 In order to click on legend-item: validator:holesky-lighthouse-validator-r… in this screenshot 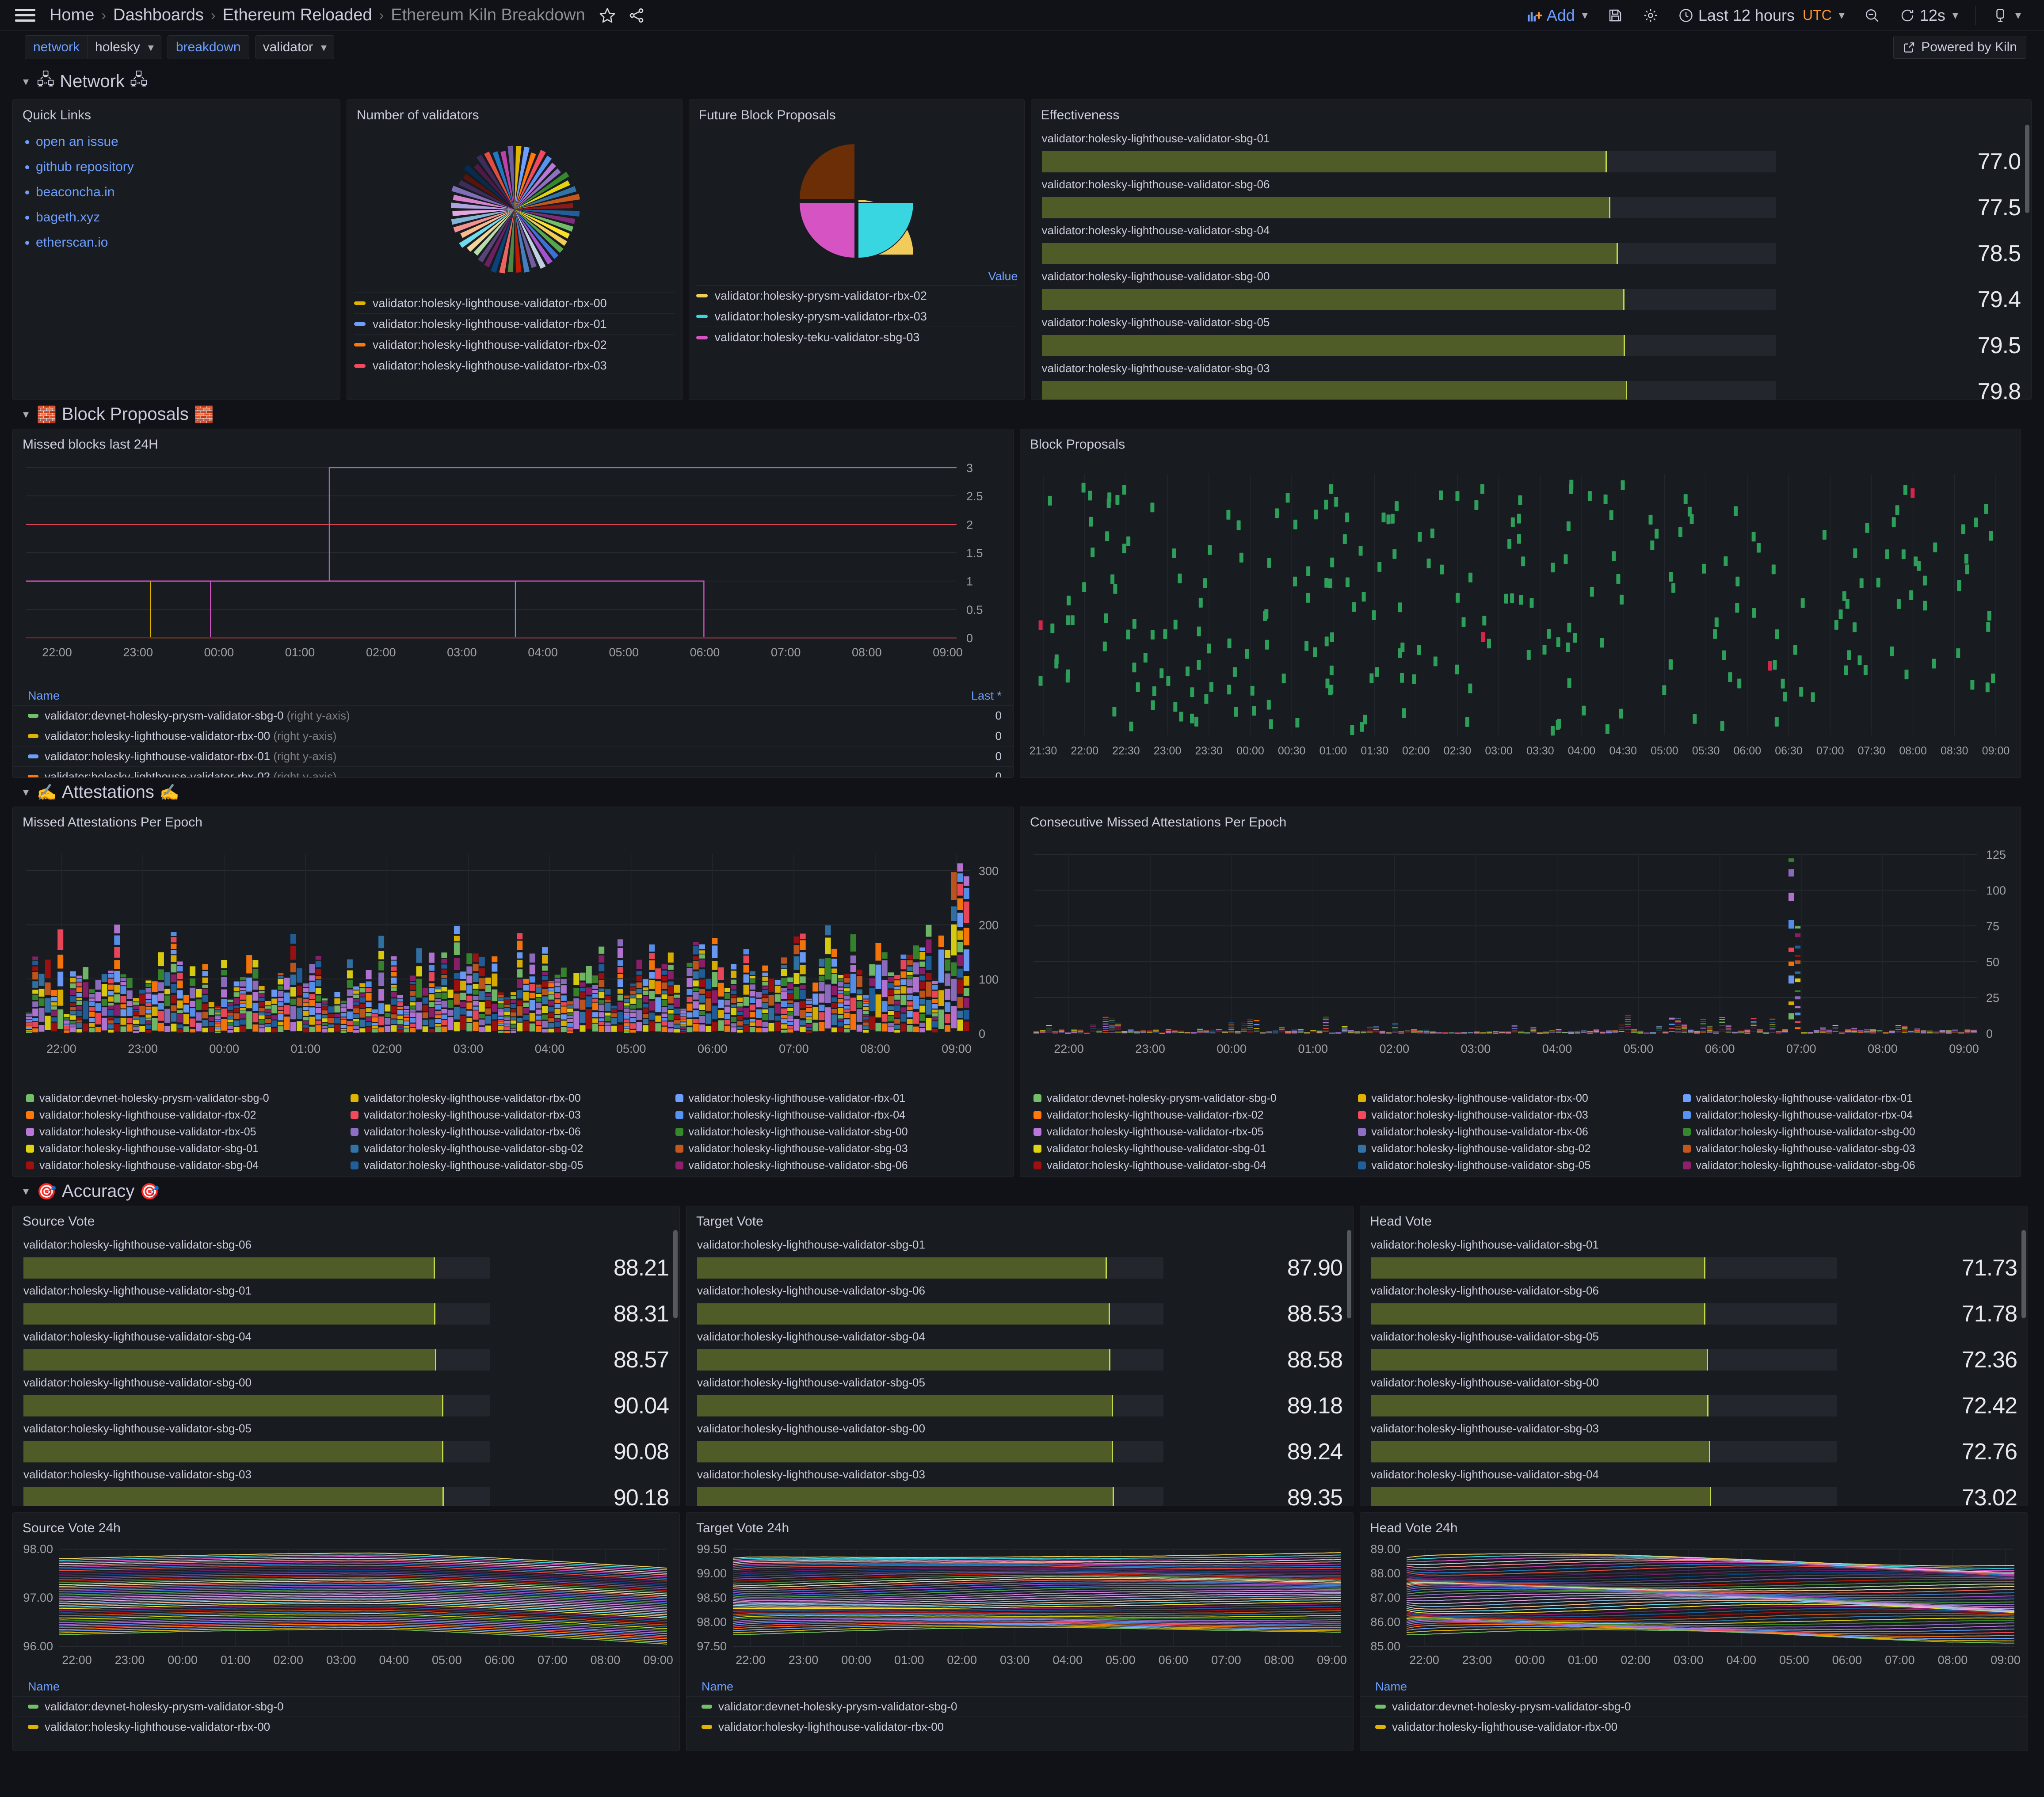, I will do `click(837, 1099)`.